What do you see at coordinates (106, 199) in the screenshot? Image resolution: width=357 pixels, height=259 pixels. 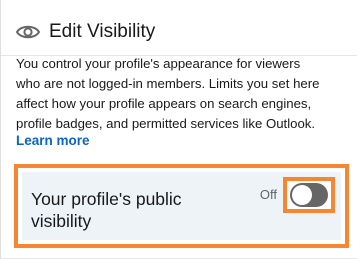 I see `public-visibility-label-line: Your profile's public` at bounding box center [106, 199].